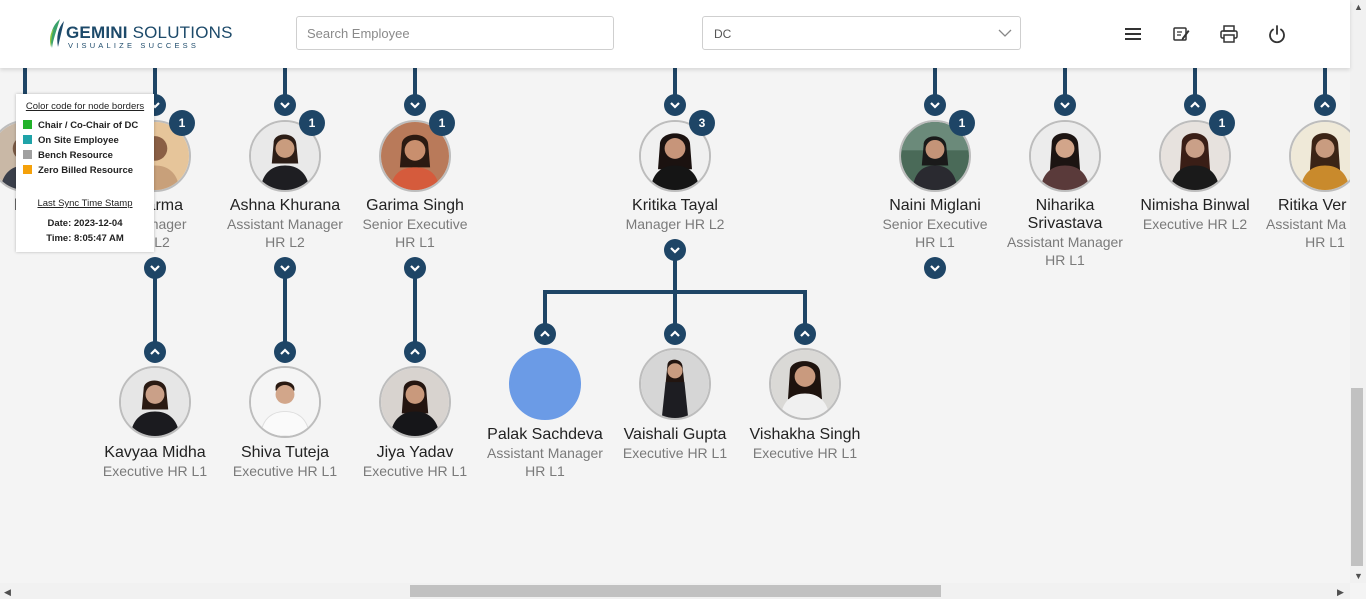 Image resolution: width=1366 pixels, height=599 pixels. What do you see at coordinates (415, 452) in the screenshot?
I see `employee-name: Jiya Yadav` at bounding box center [415, 452].